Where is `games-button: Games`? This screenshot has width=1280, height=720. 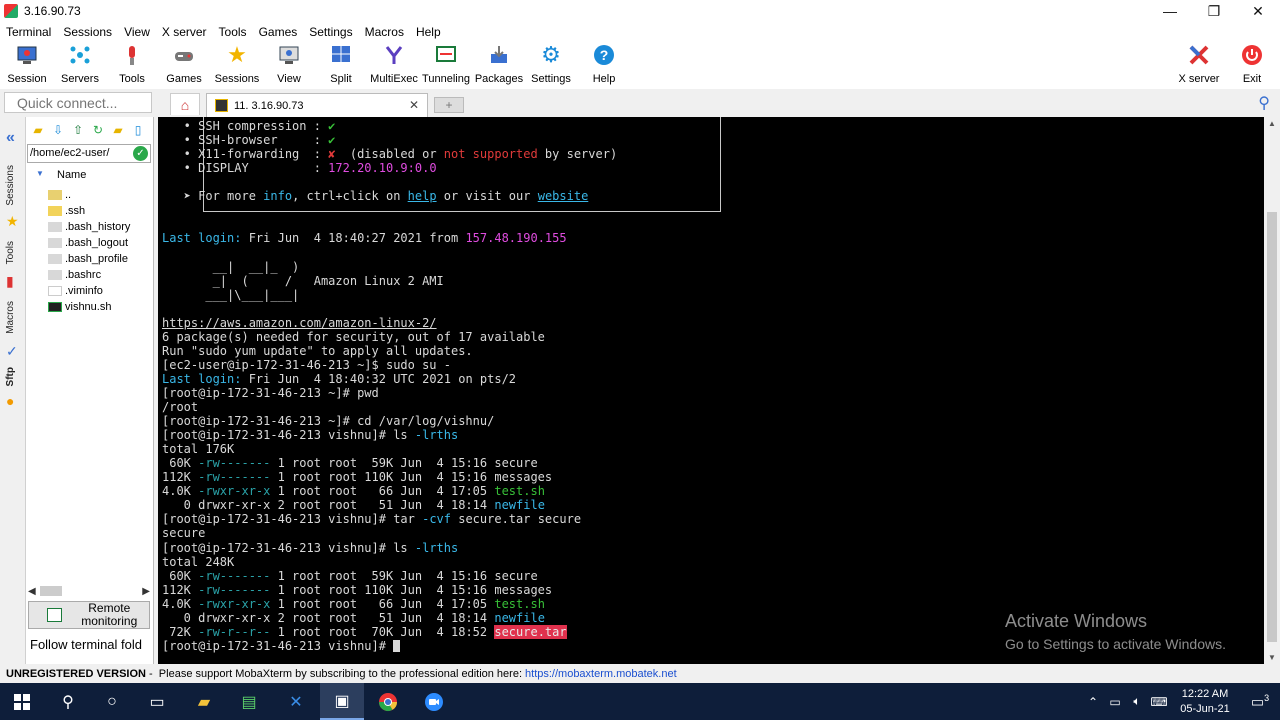 games-button: Games is located at coordinates (184, 65).